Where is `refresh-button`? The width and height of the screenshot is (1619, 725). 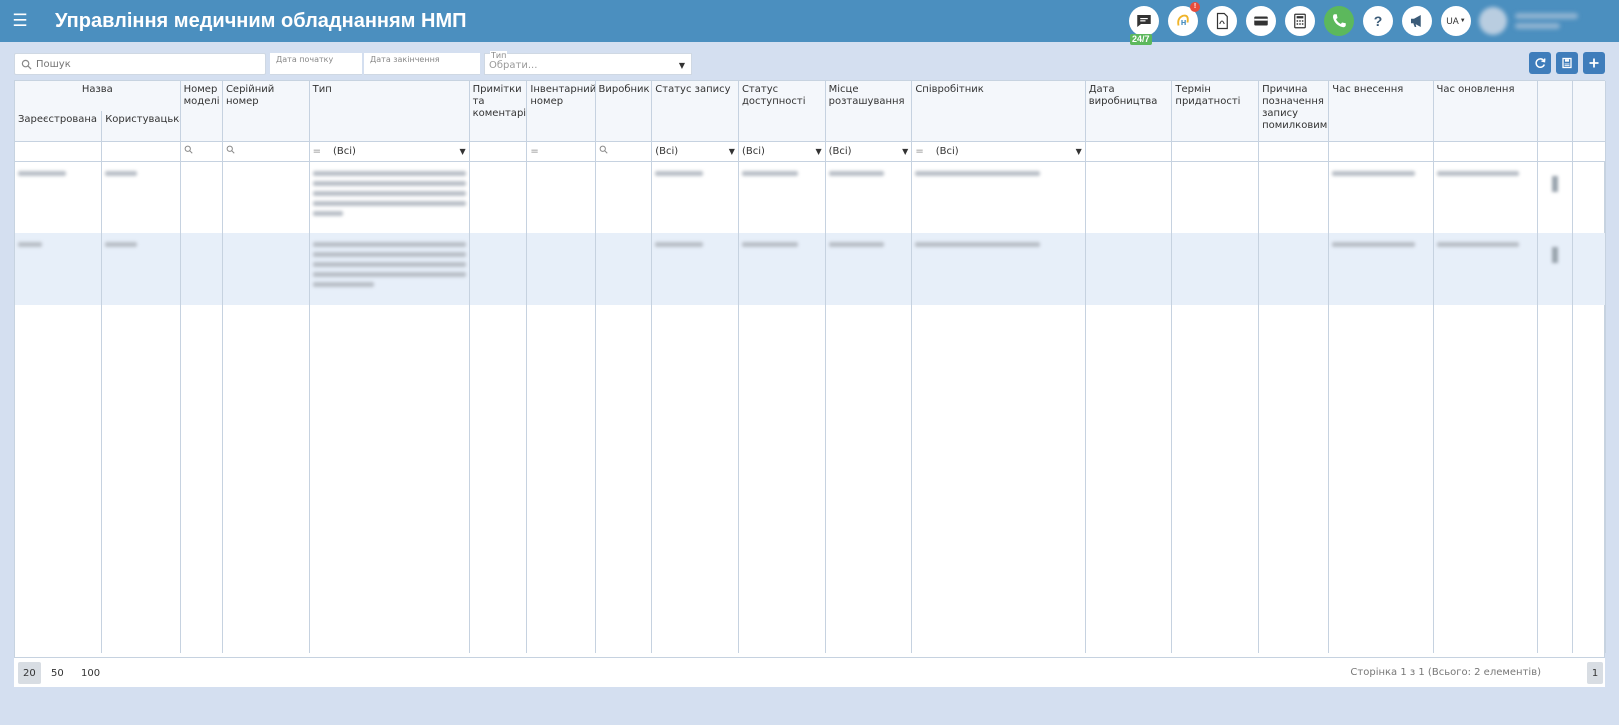 refresh-button is located at coordinates (1540, 63).